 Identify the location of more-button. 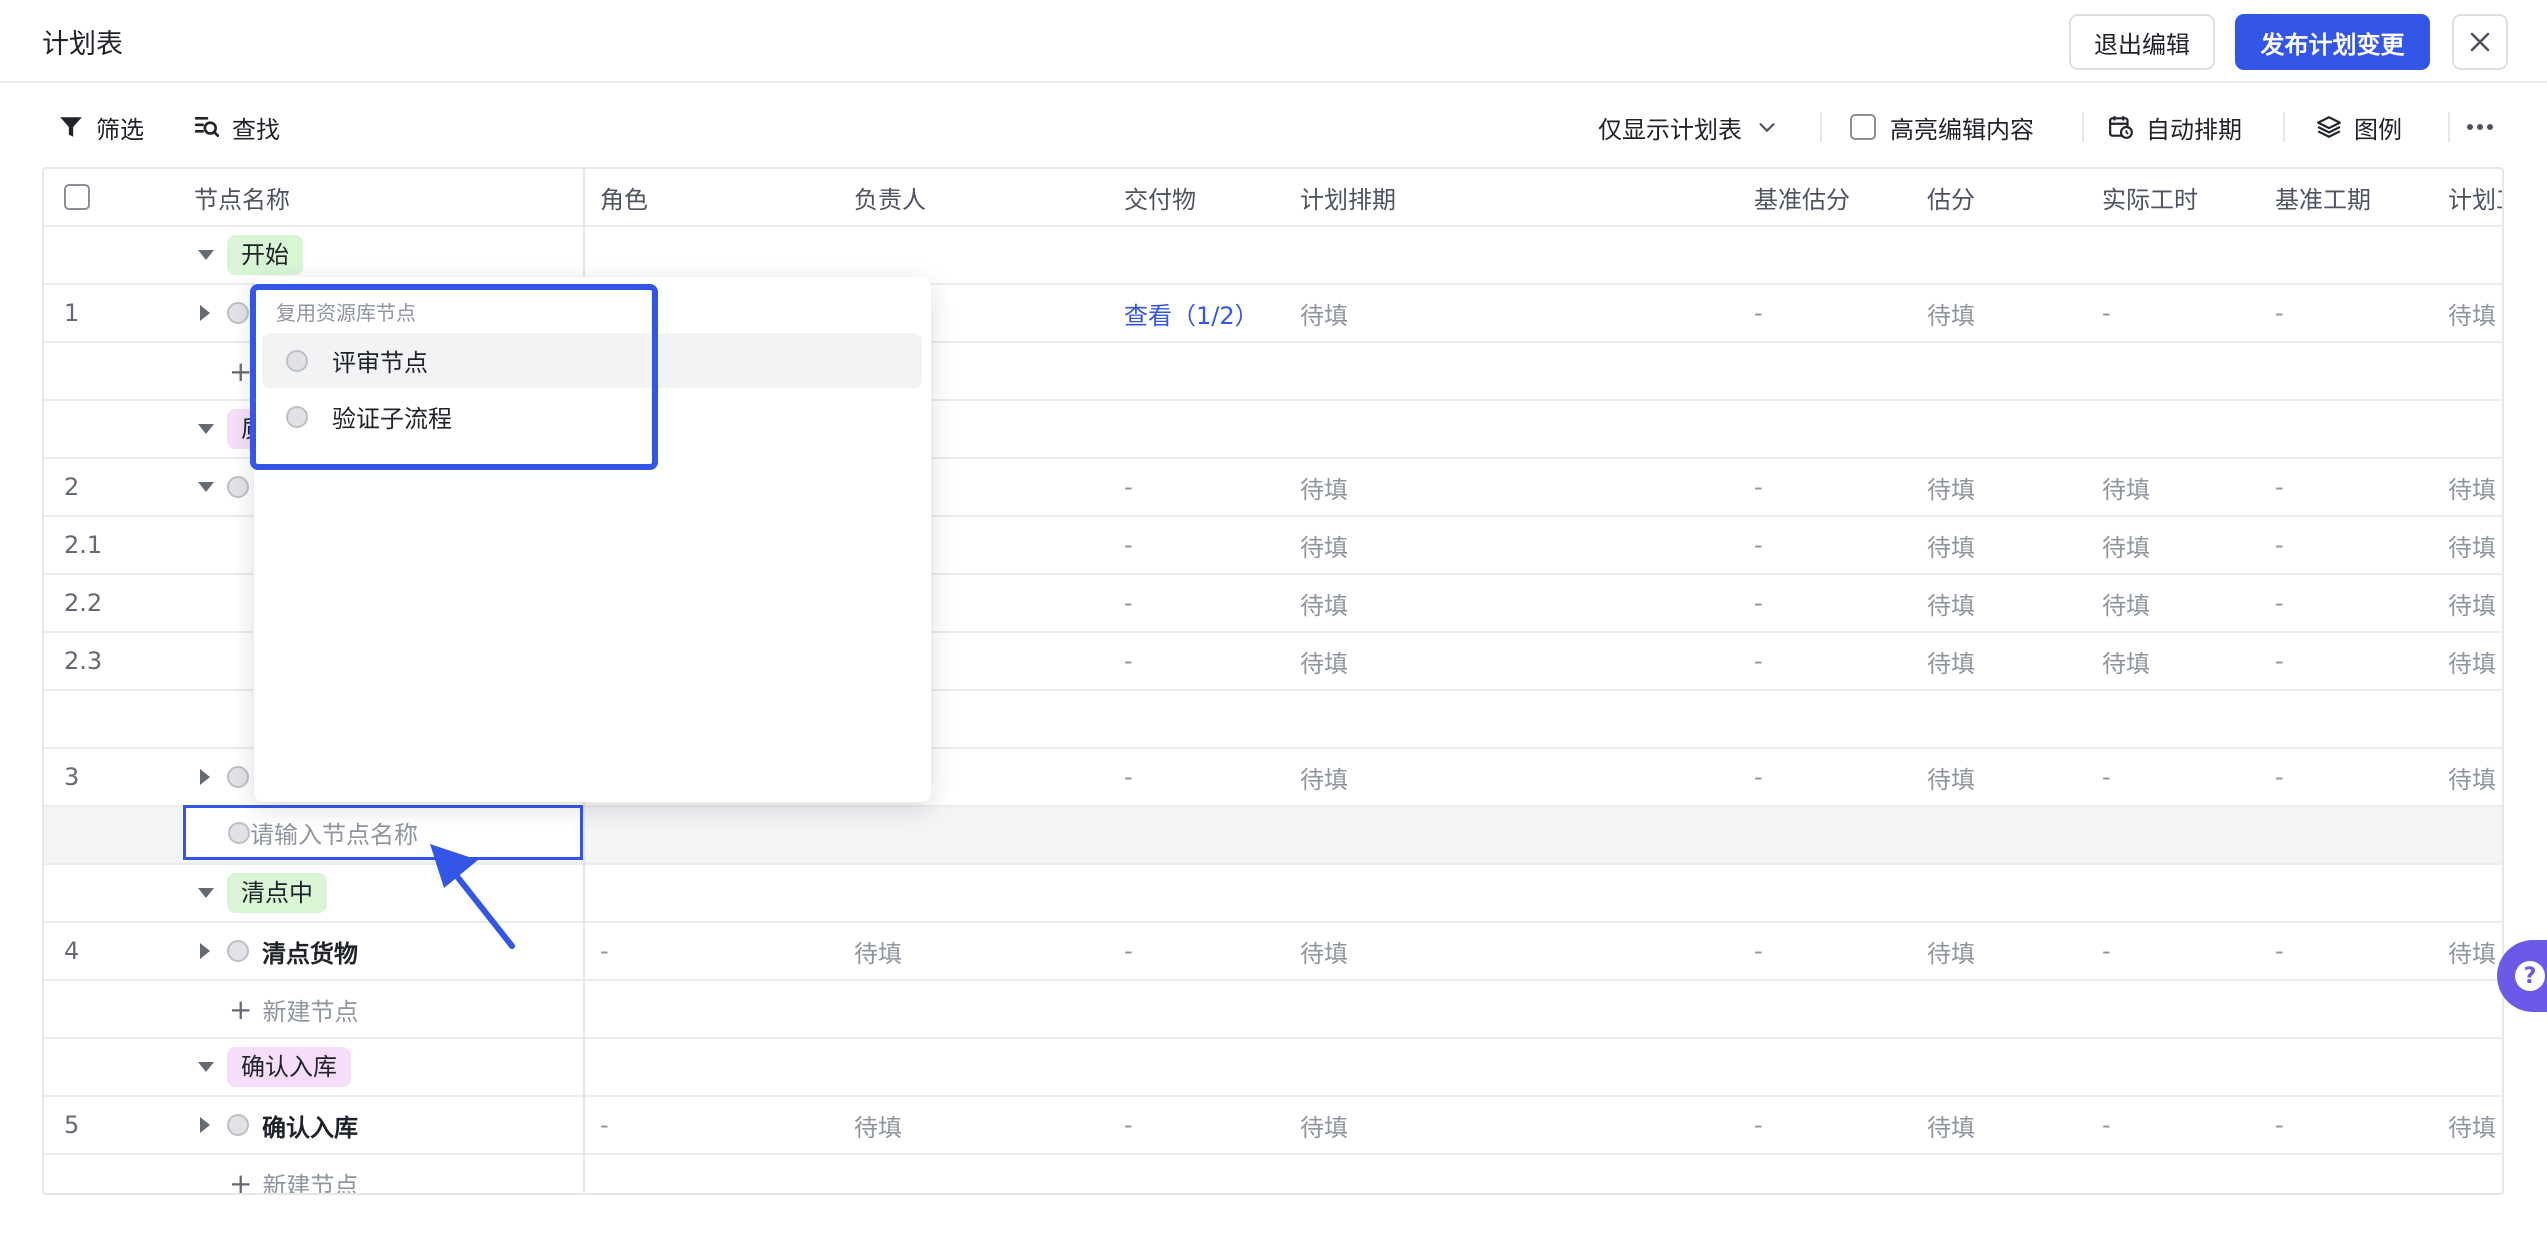
(2486, 127).